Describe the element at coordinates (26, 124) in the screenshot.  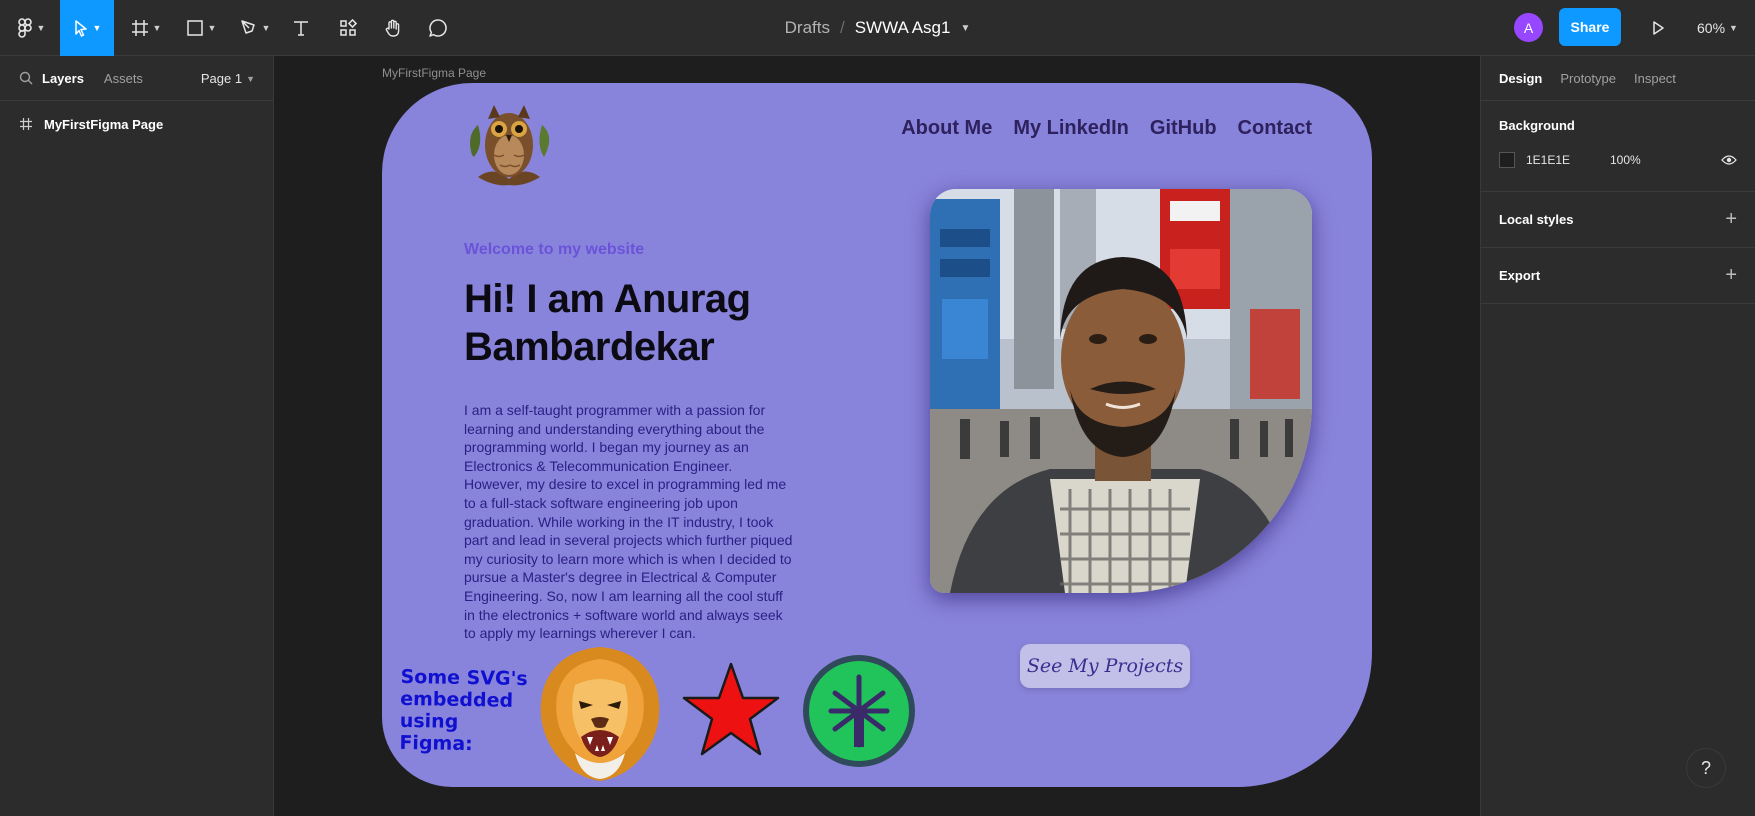
I see `frame-icon` at that location.